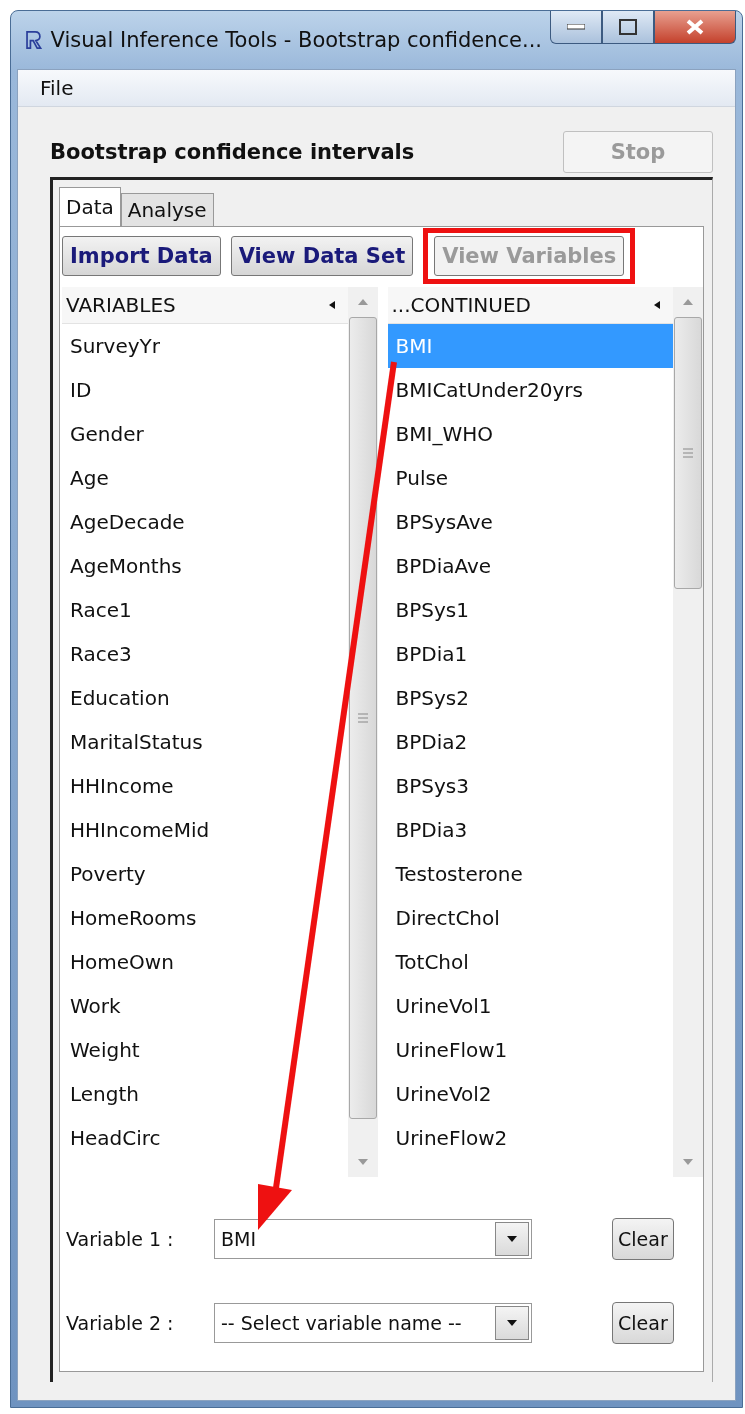 This screenshot has height=1414, width=745. Describe the element at coordinates (530, 654) in the screenshot. I see `list-item: BPDia1` at that location.